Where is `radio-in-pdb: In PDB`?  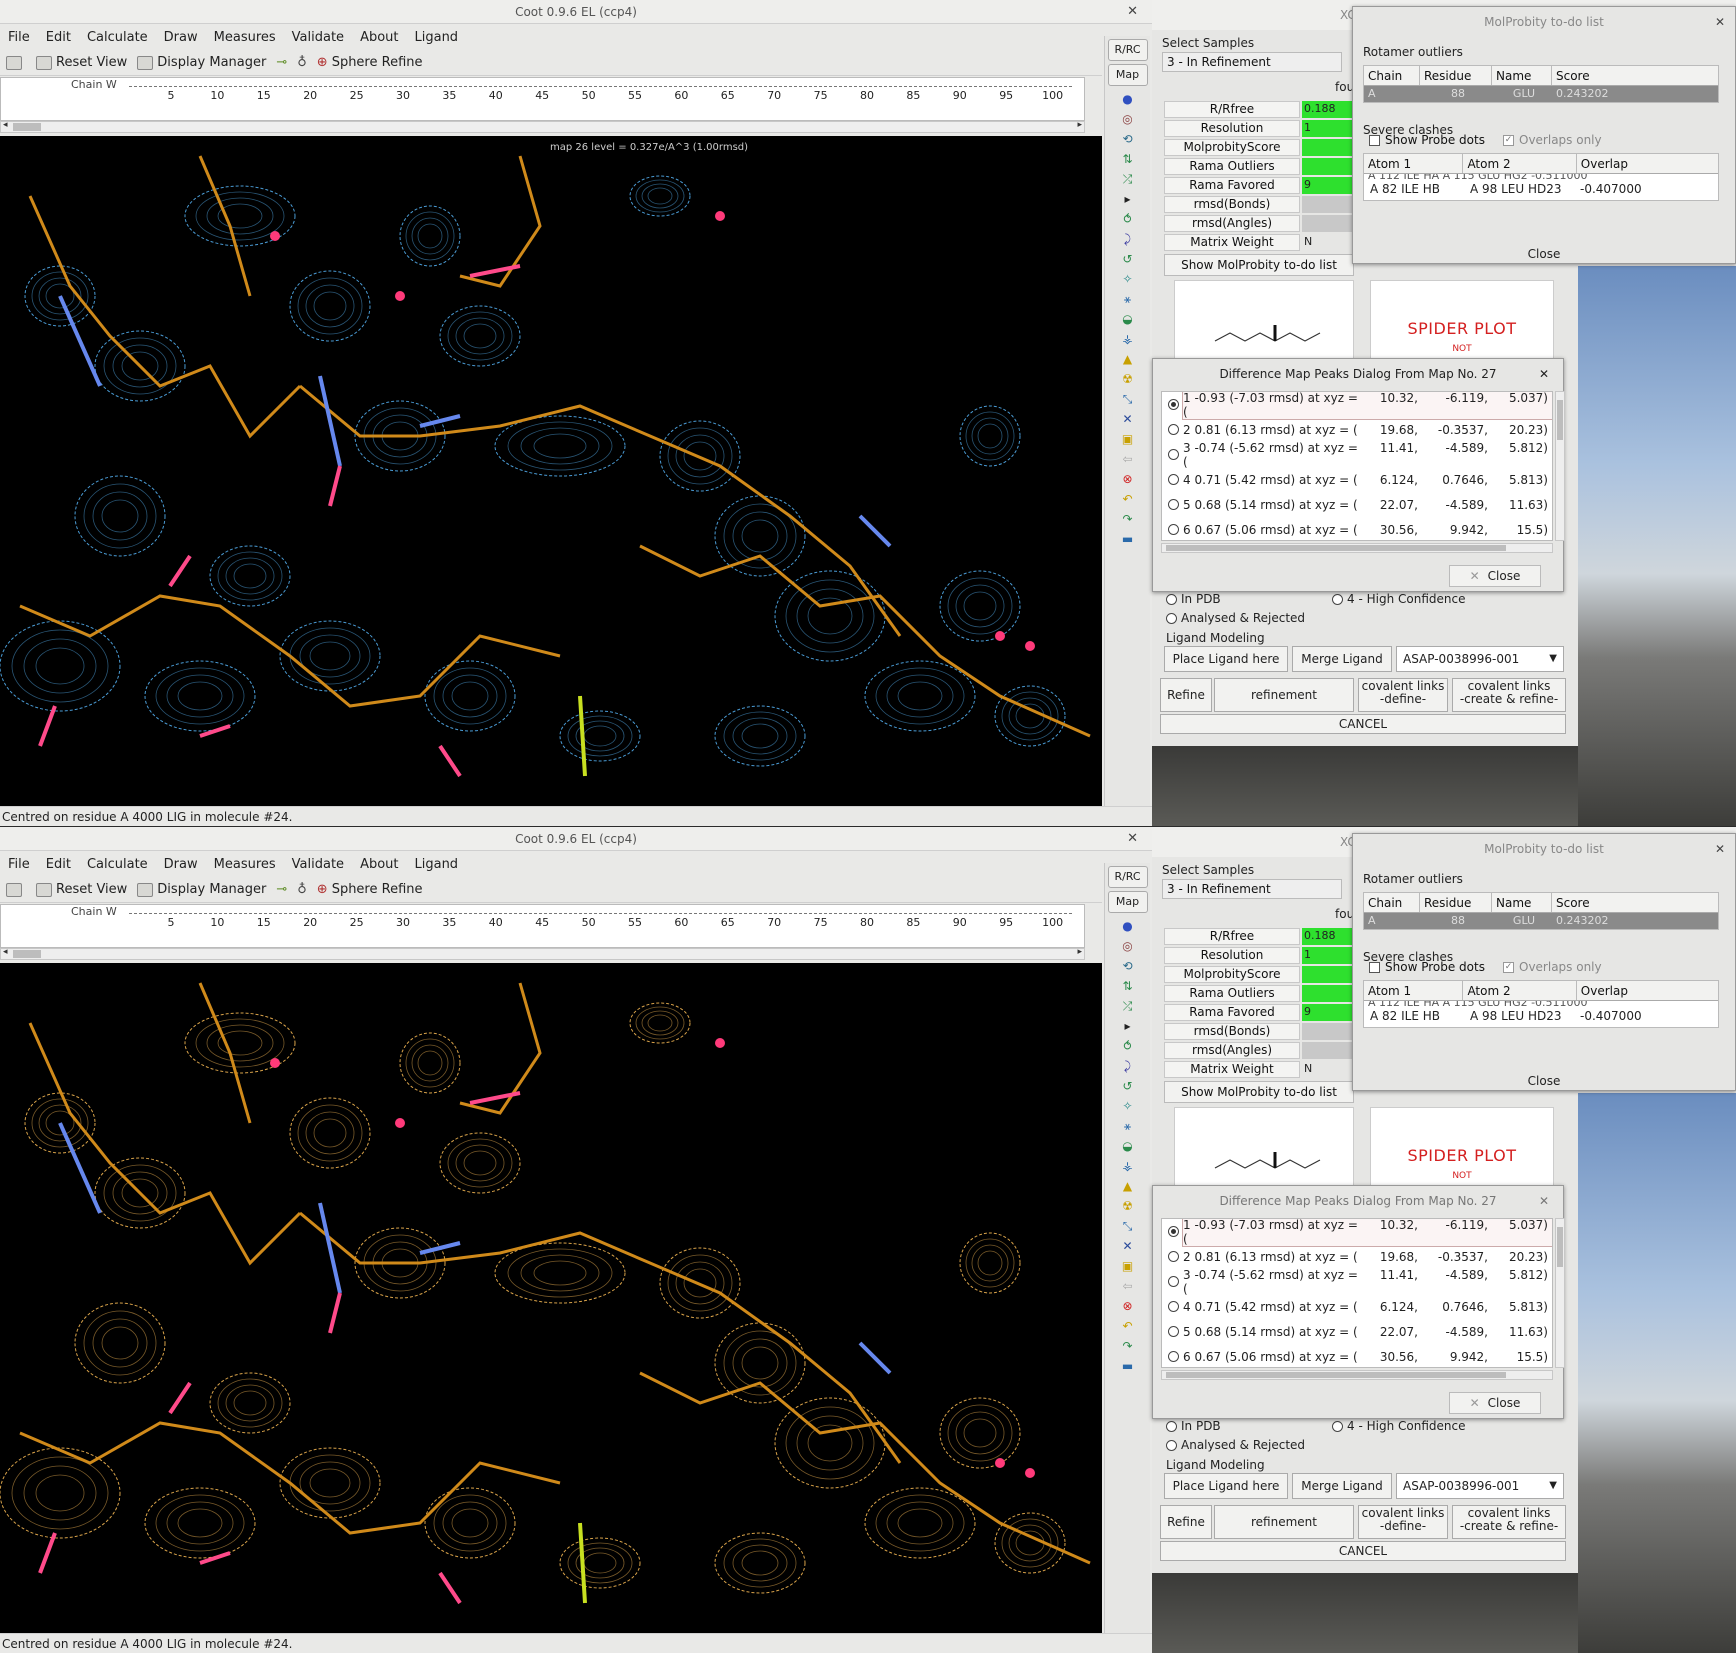 radio-in-pdb: In PDB is located at coordinates (1193, 1426).